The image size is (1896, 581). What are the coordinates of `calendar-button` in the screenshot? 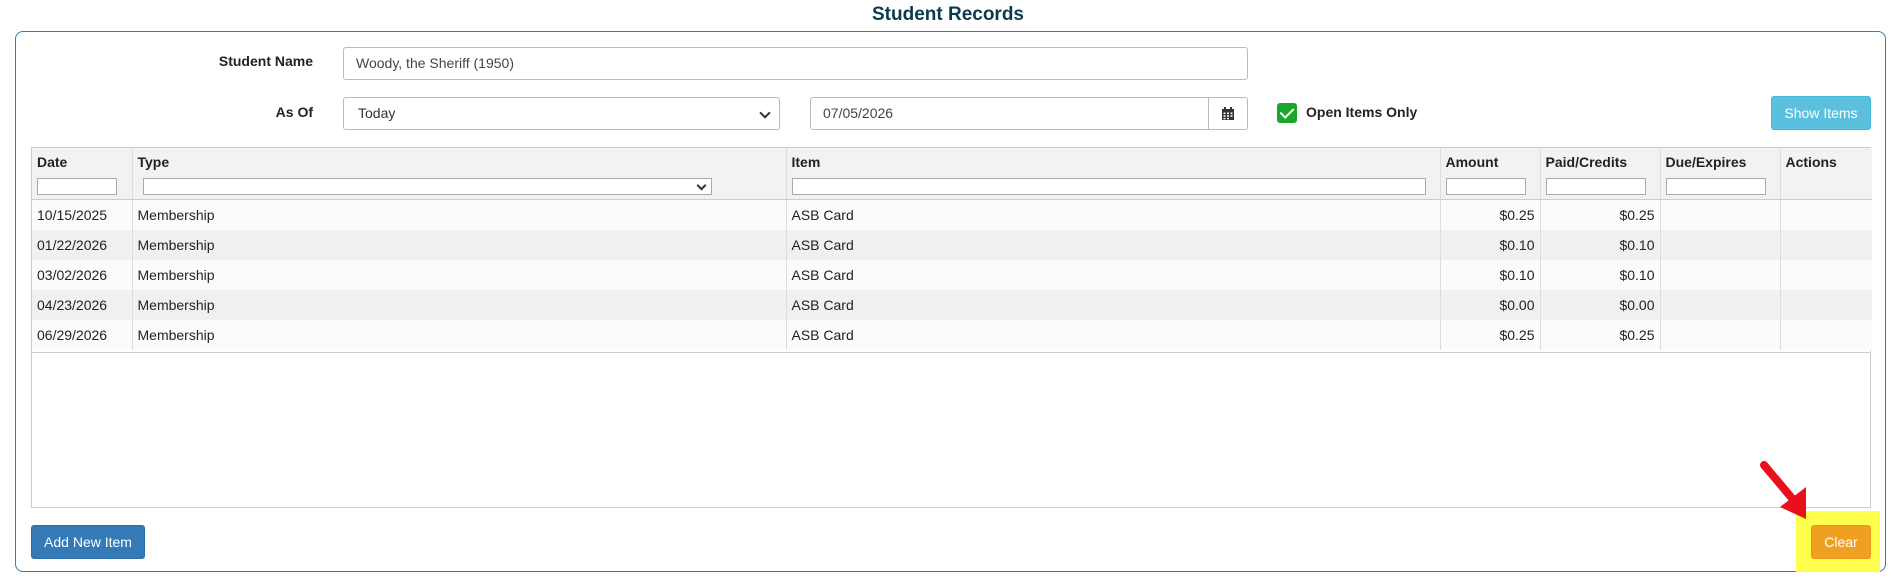 It's located at (1228, 113).